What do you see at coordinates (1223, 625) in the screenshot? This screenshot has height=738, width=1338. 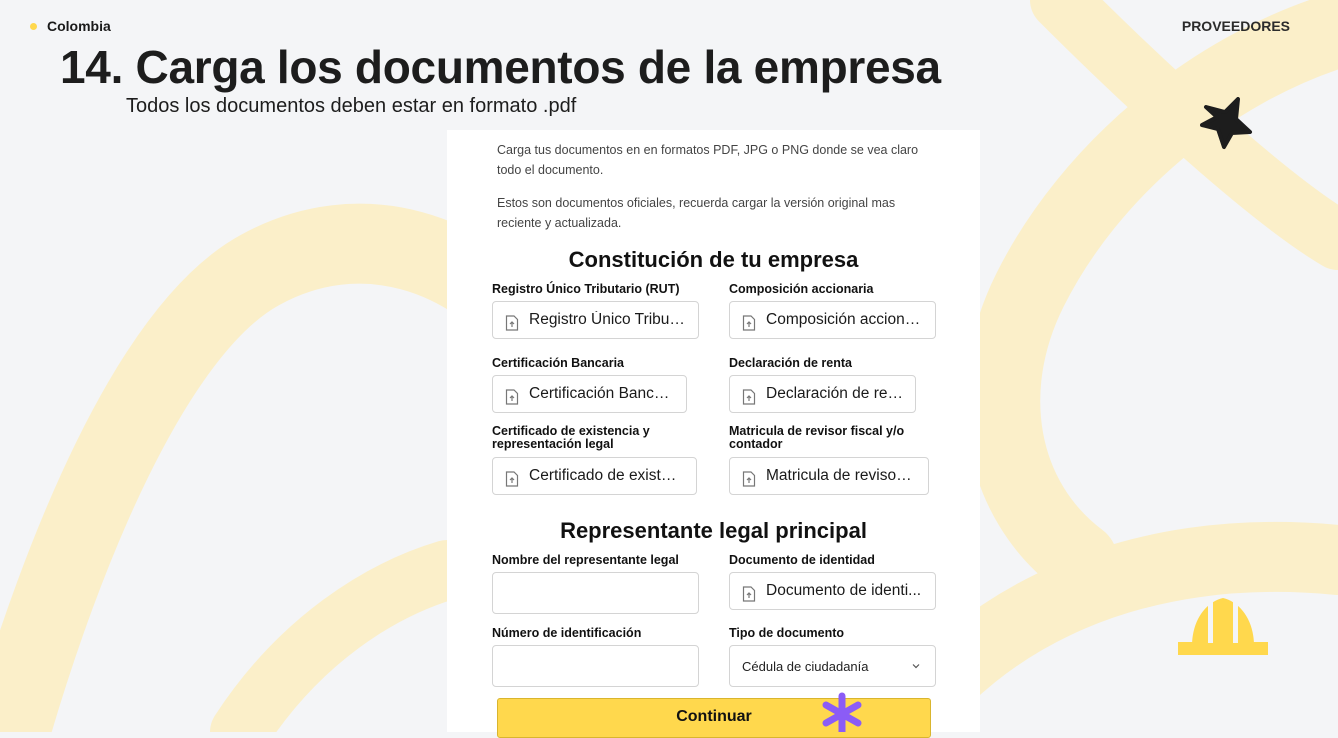 I see `hard-hat-icon` at bounding box center [1223, 625].